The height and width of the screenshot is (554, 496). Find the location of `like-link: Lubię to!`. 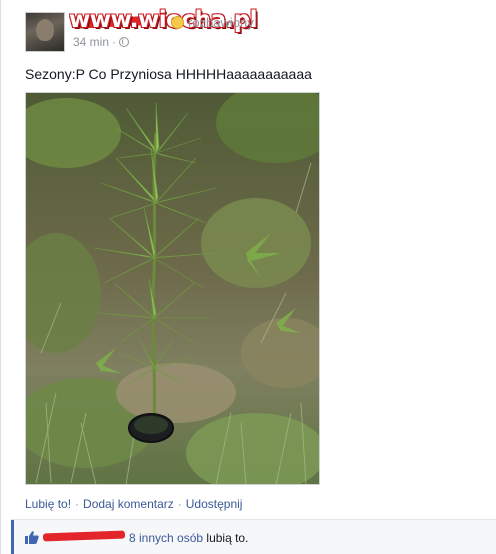

like-link: Lubię to! is located at coordinates (48, 504).